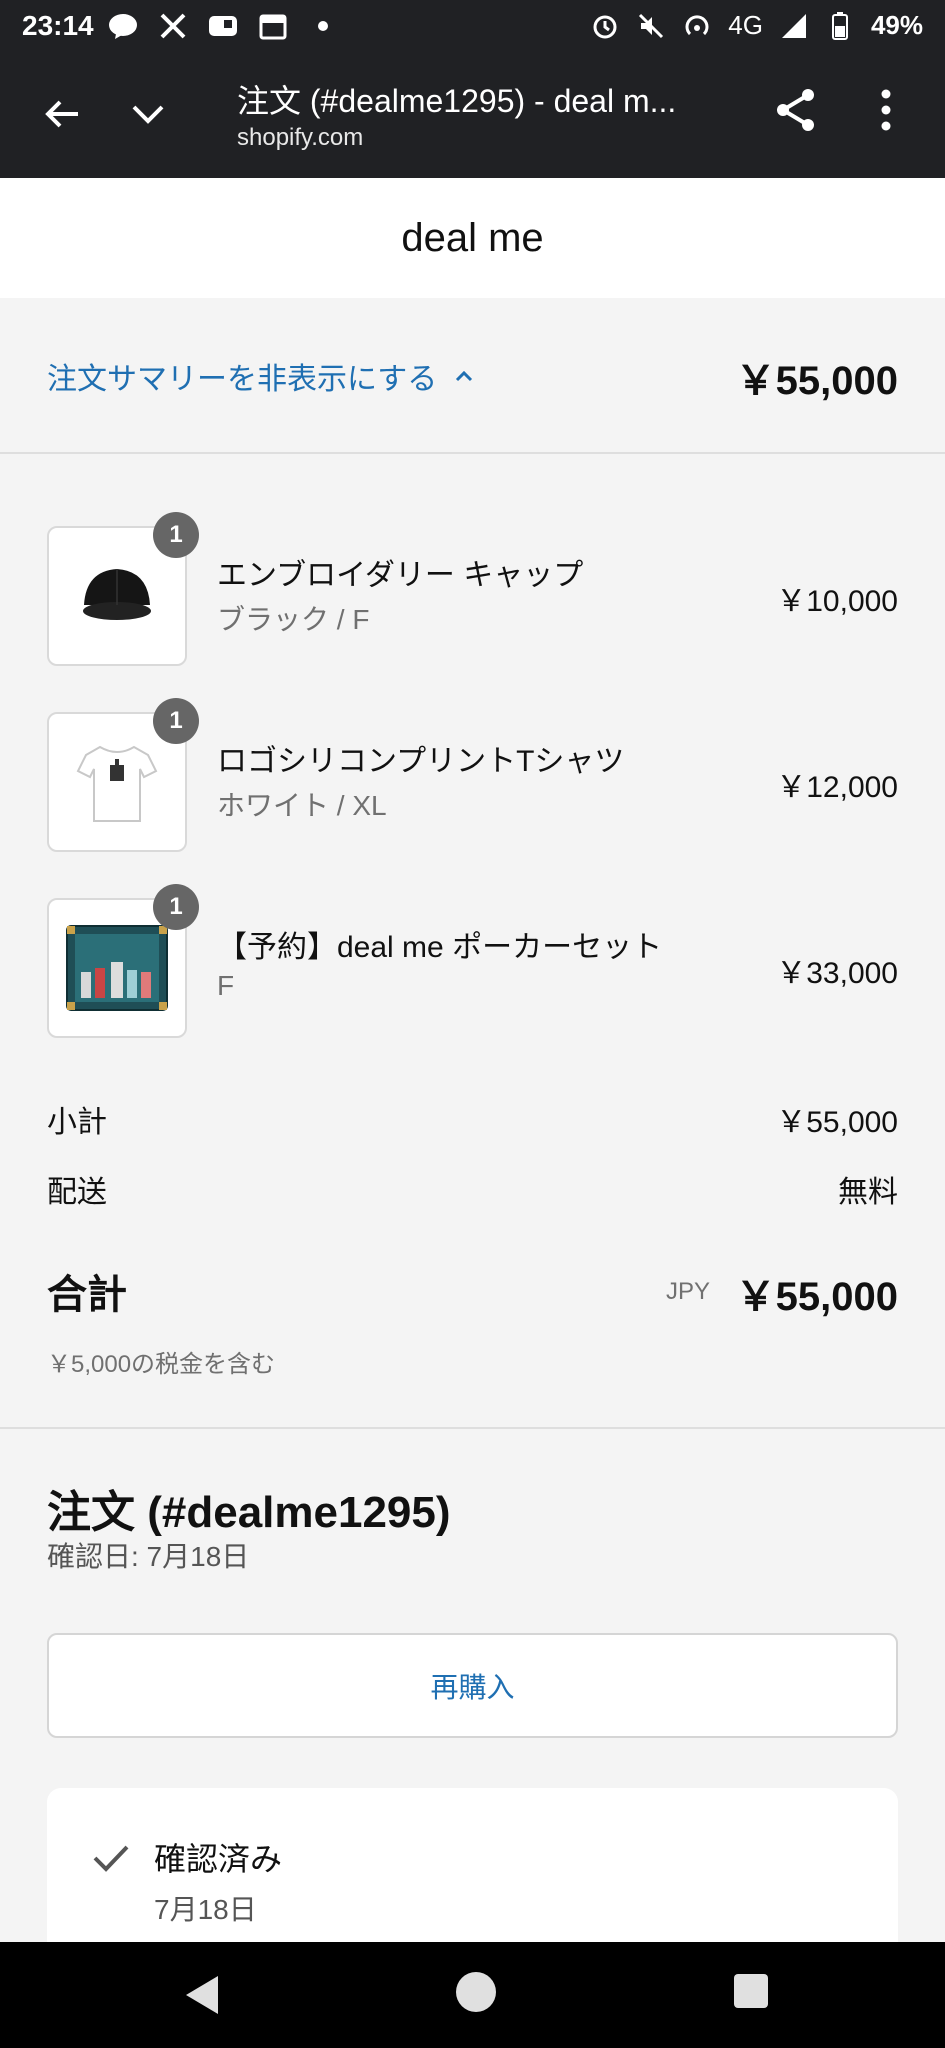 The width and height of the screenshot is (945, 2048). What do you see at coordinates (472, 238) in the screenshot?
I see `shop-name: deal me` at bounding box center [472, 238].